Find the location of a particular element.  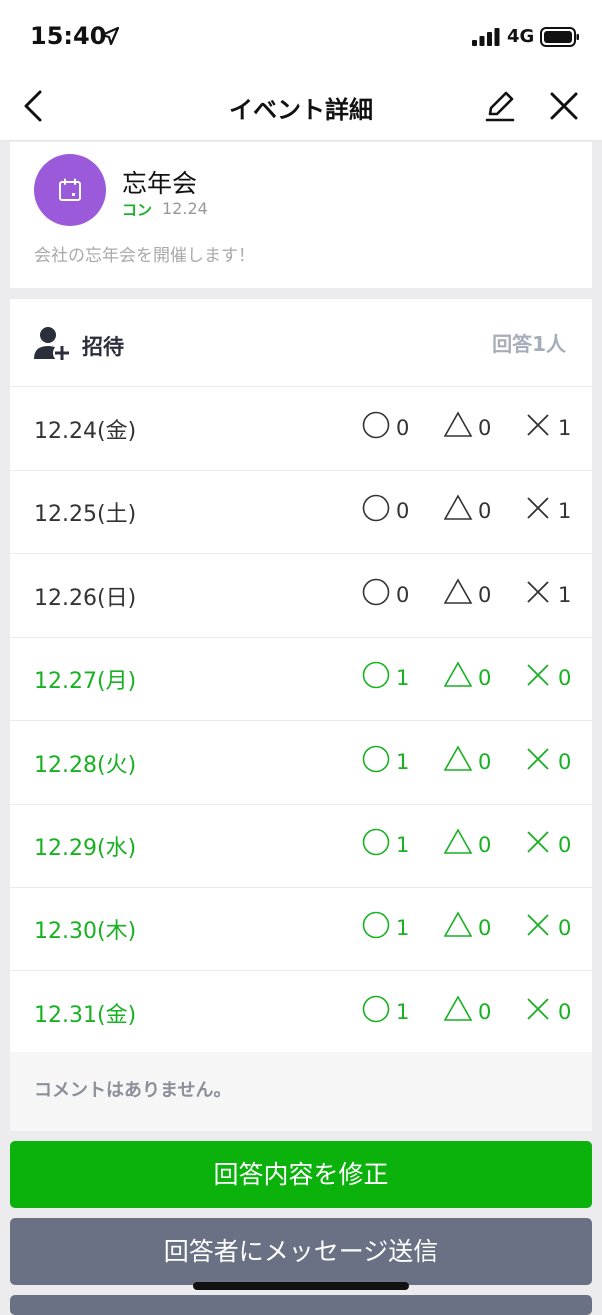

edit-pencil-icon is located at coordinates (500, 106).